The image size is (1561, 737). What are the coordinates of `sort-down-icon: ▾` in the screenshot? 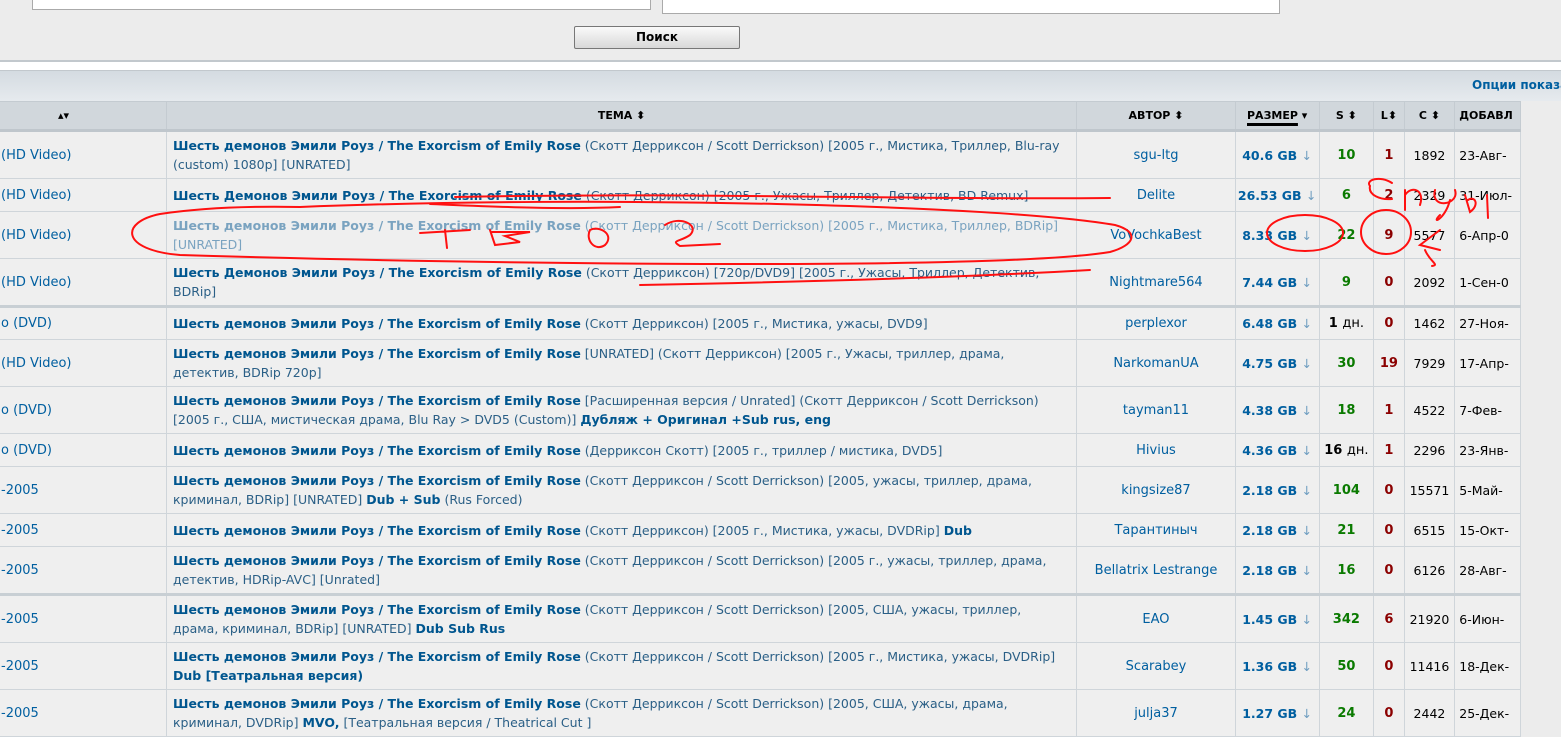 It's located at (1304, 115).